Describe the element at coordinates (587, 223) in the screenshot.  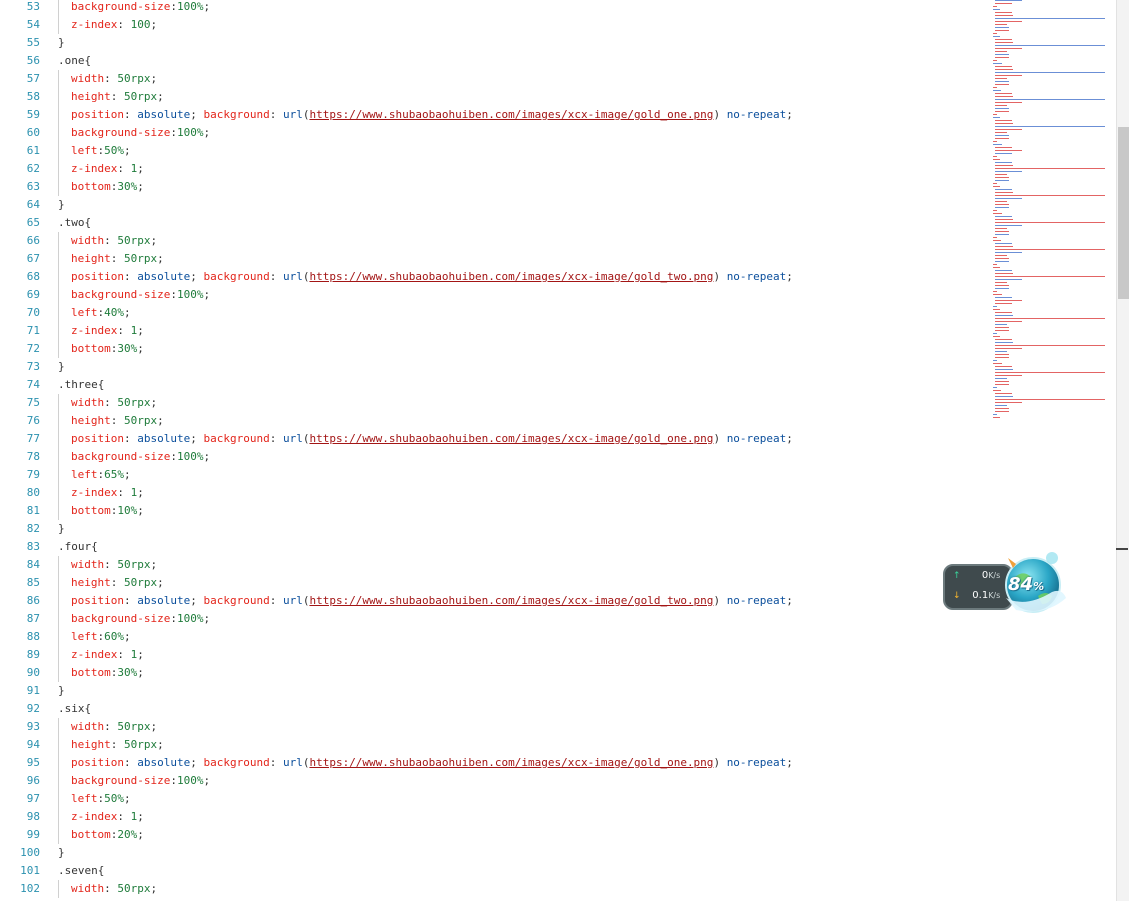
I see `code-line: .two{` at that location.